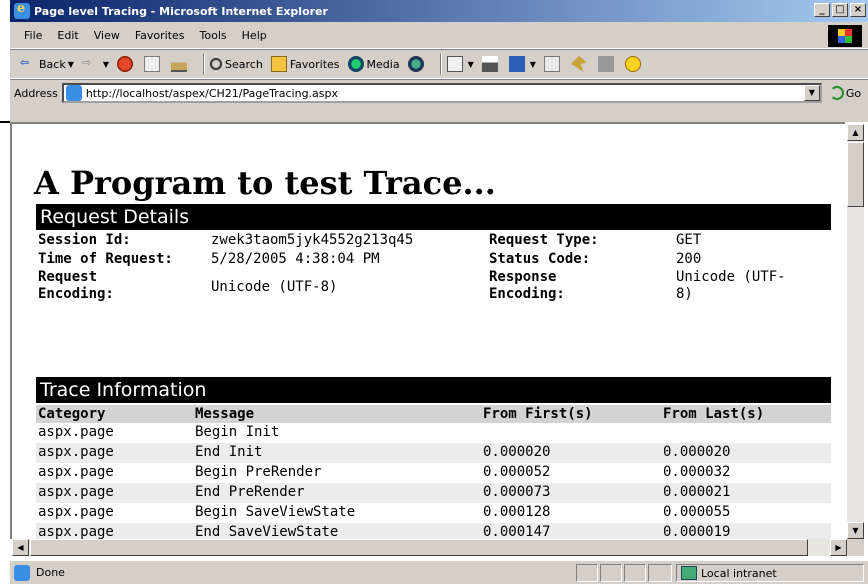  What do you see at coordinates (538, 414) in the screenshot?
I see `column-from-first: From First(s)` at bounding box center [538, 414].